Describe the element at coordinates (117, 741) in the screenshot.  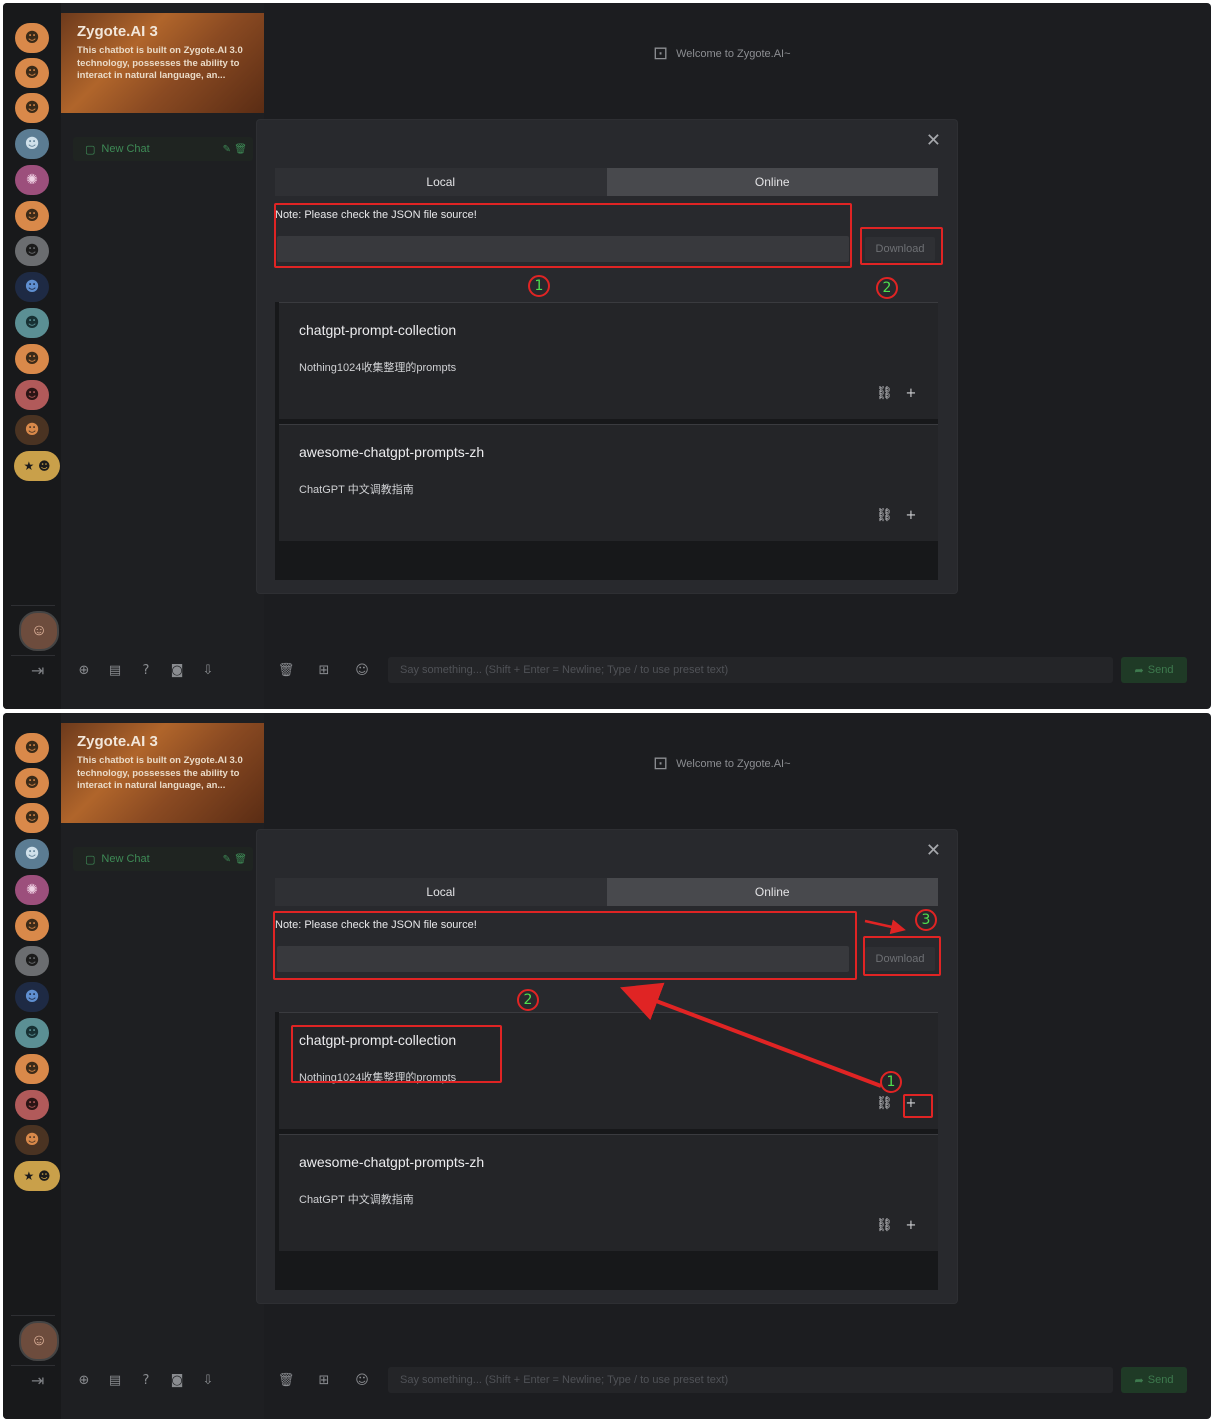
I see `banner-title: Zygote.AI 3` at that location.